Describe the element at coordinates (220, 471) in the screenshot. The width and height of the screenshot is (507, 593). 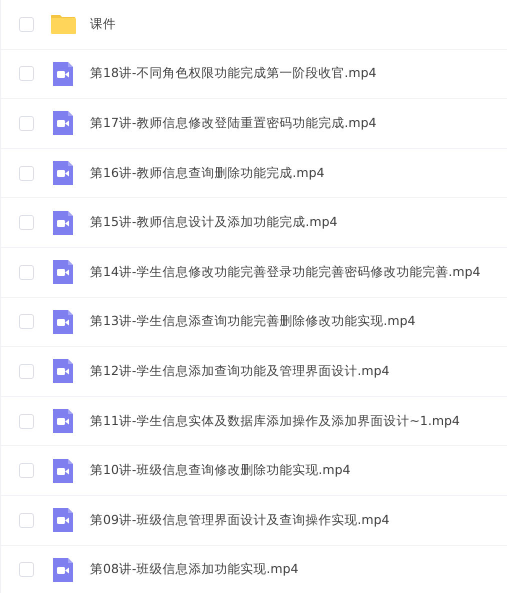
I see `file-name: 第10讲-班级信息查询修改删除功能实现.mp4` at that location.